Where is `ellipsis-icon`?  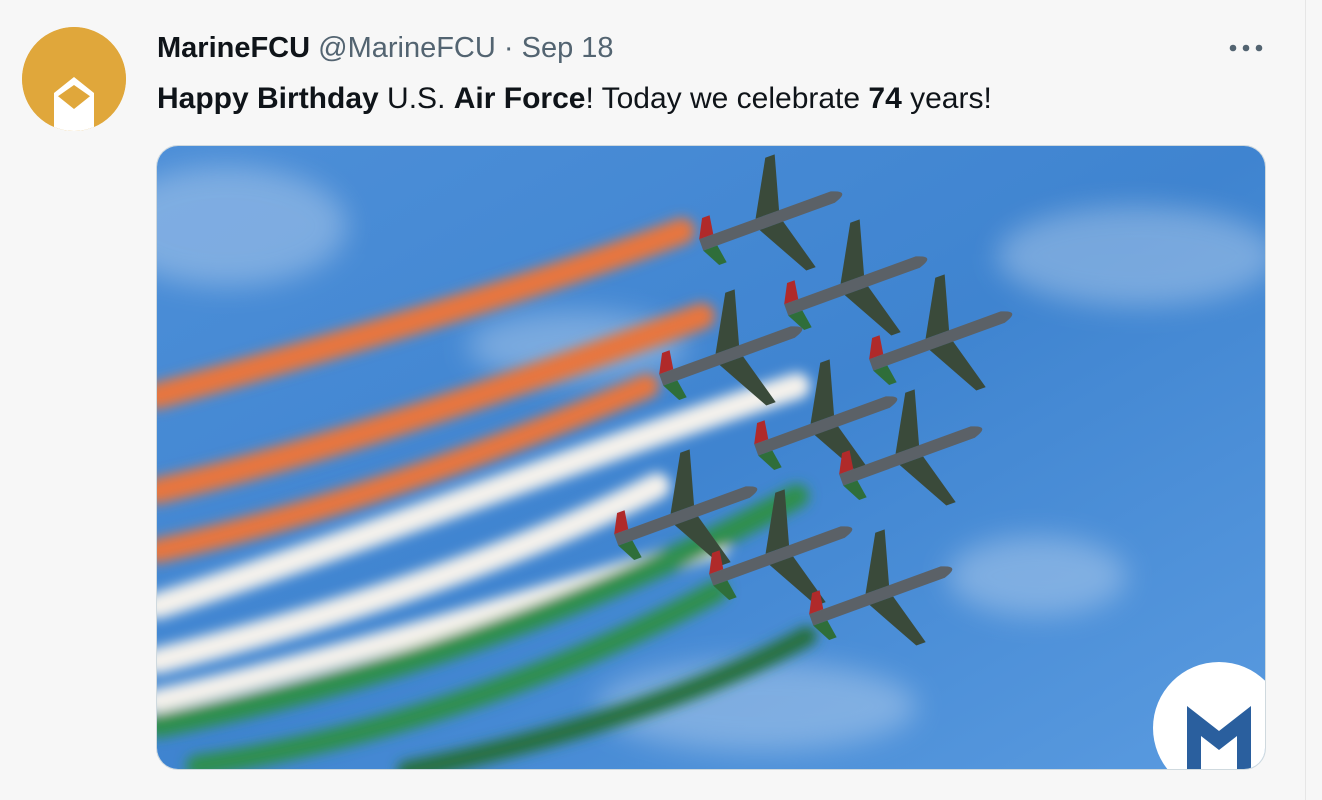
ellipsis-icon is located at coordinates (1246, 48).